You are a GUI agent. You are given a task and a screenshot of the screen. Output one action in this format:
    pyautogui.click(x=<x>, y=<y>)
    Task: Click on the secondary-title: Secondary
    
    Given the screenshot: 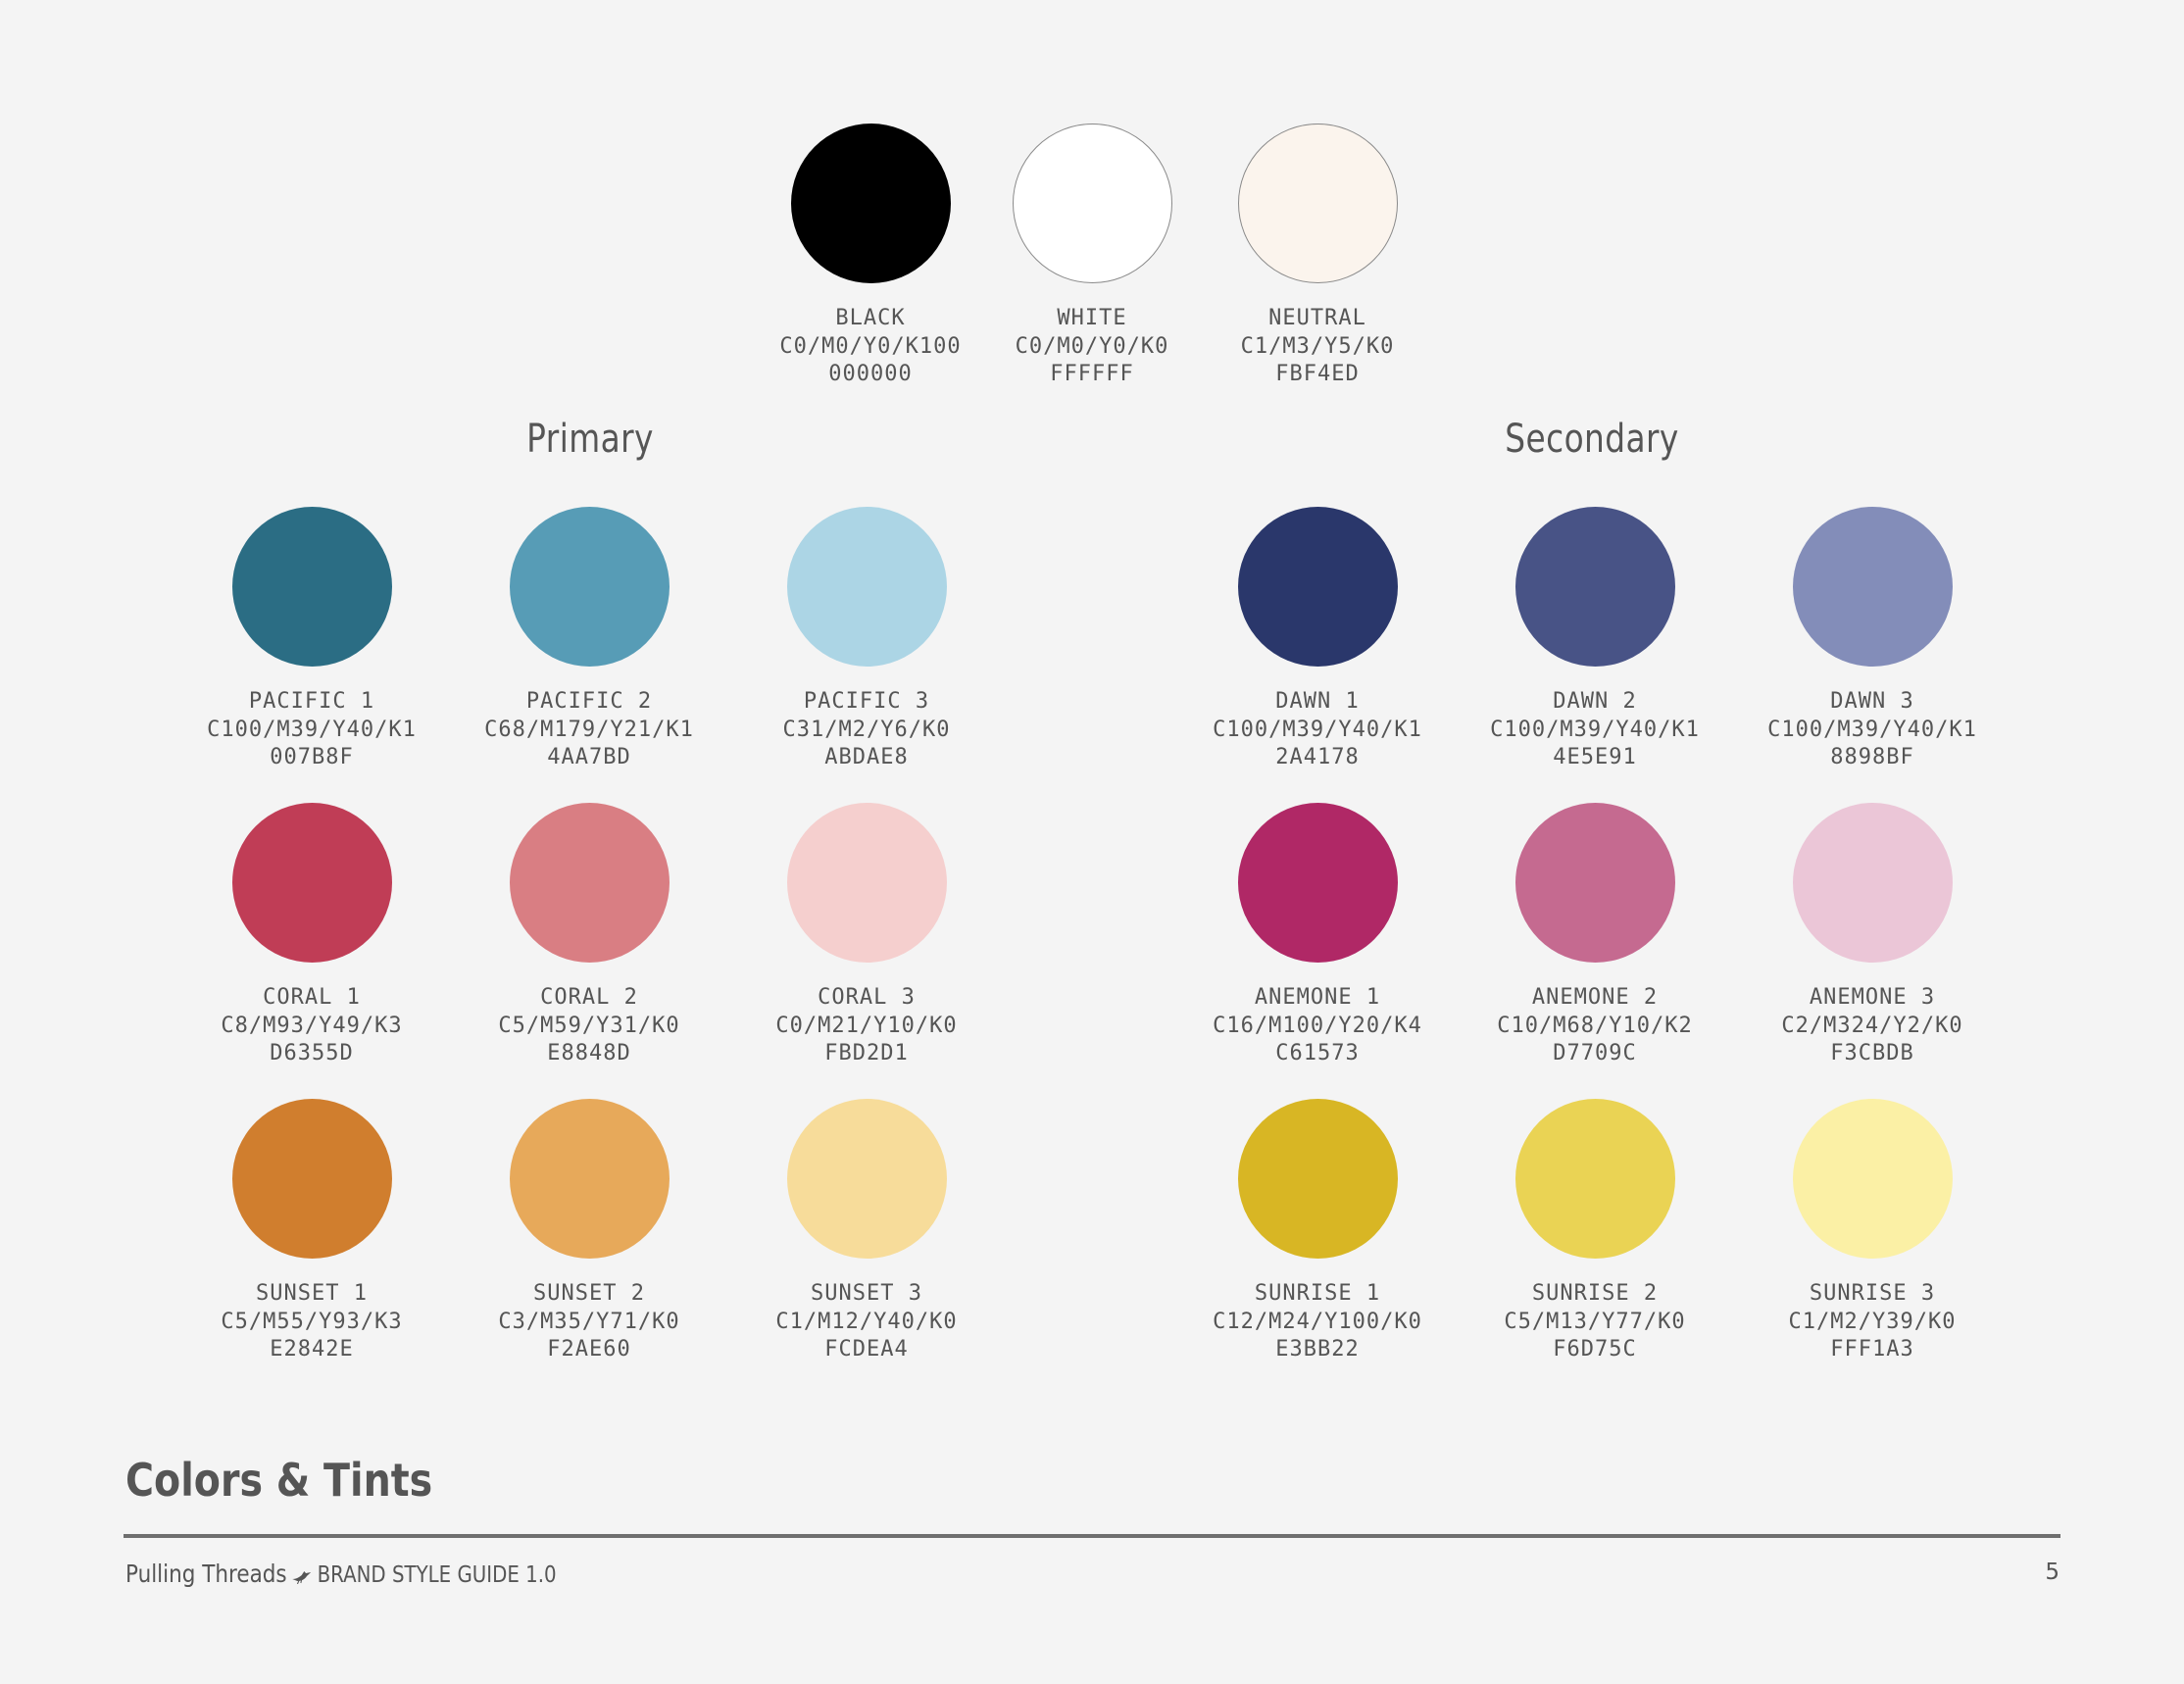 What is the action you would take?
    pyautogui.click(x=1592, y=439)
    